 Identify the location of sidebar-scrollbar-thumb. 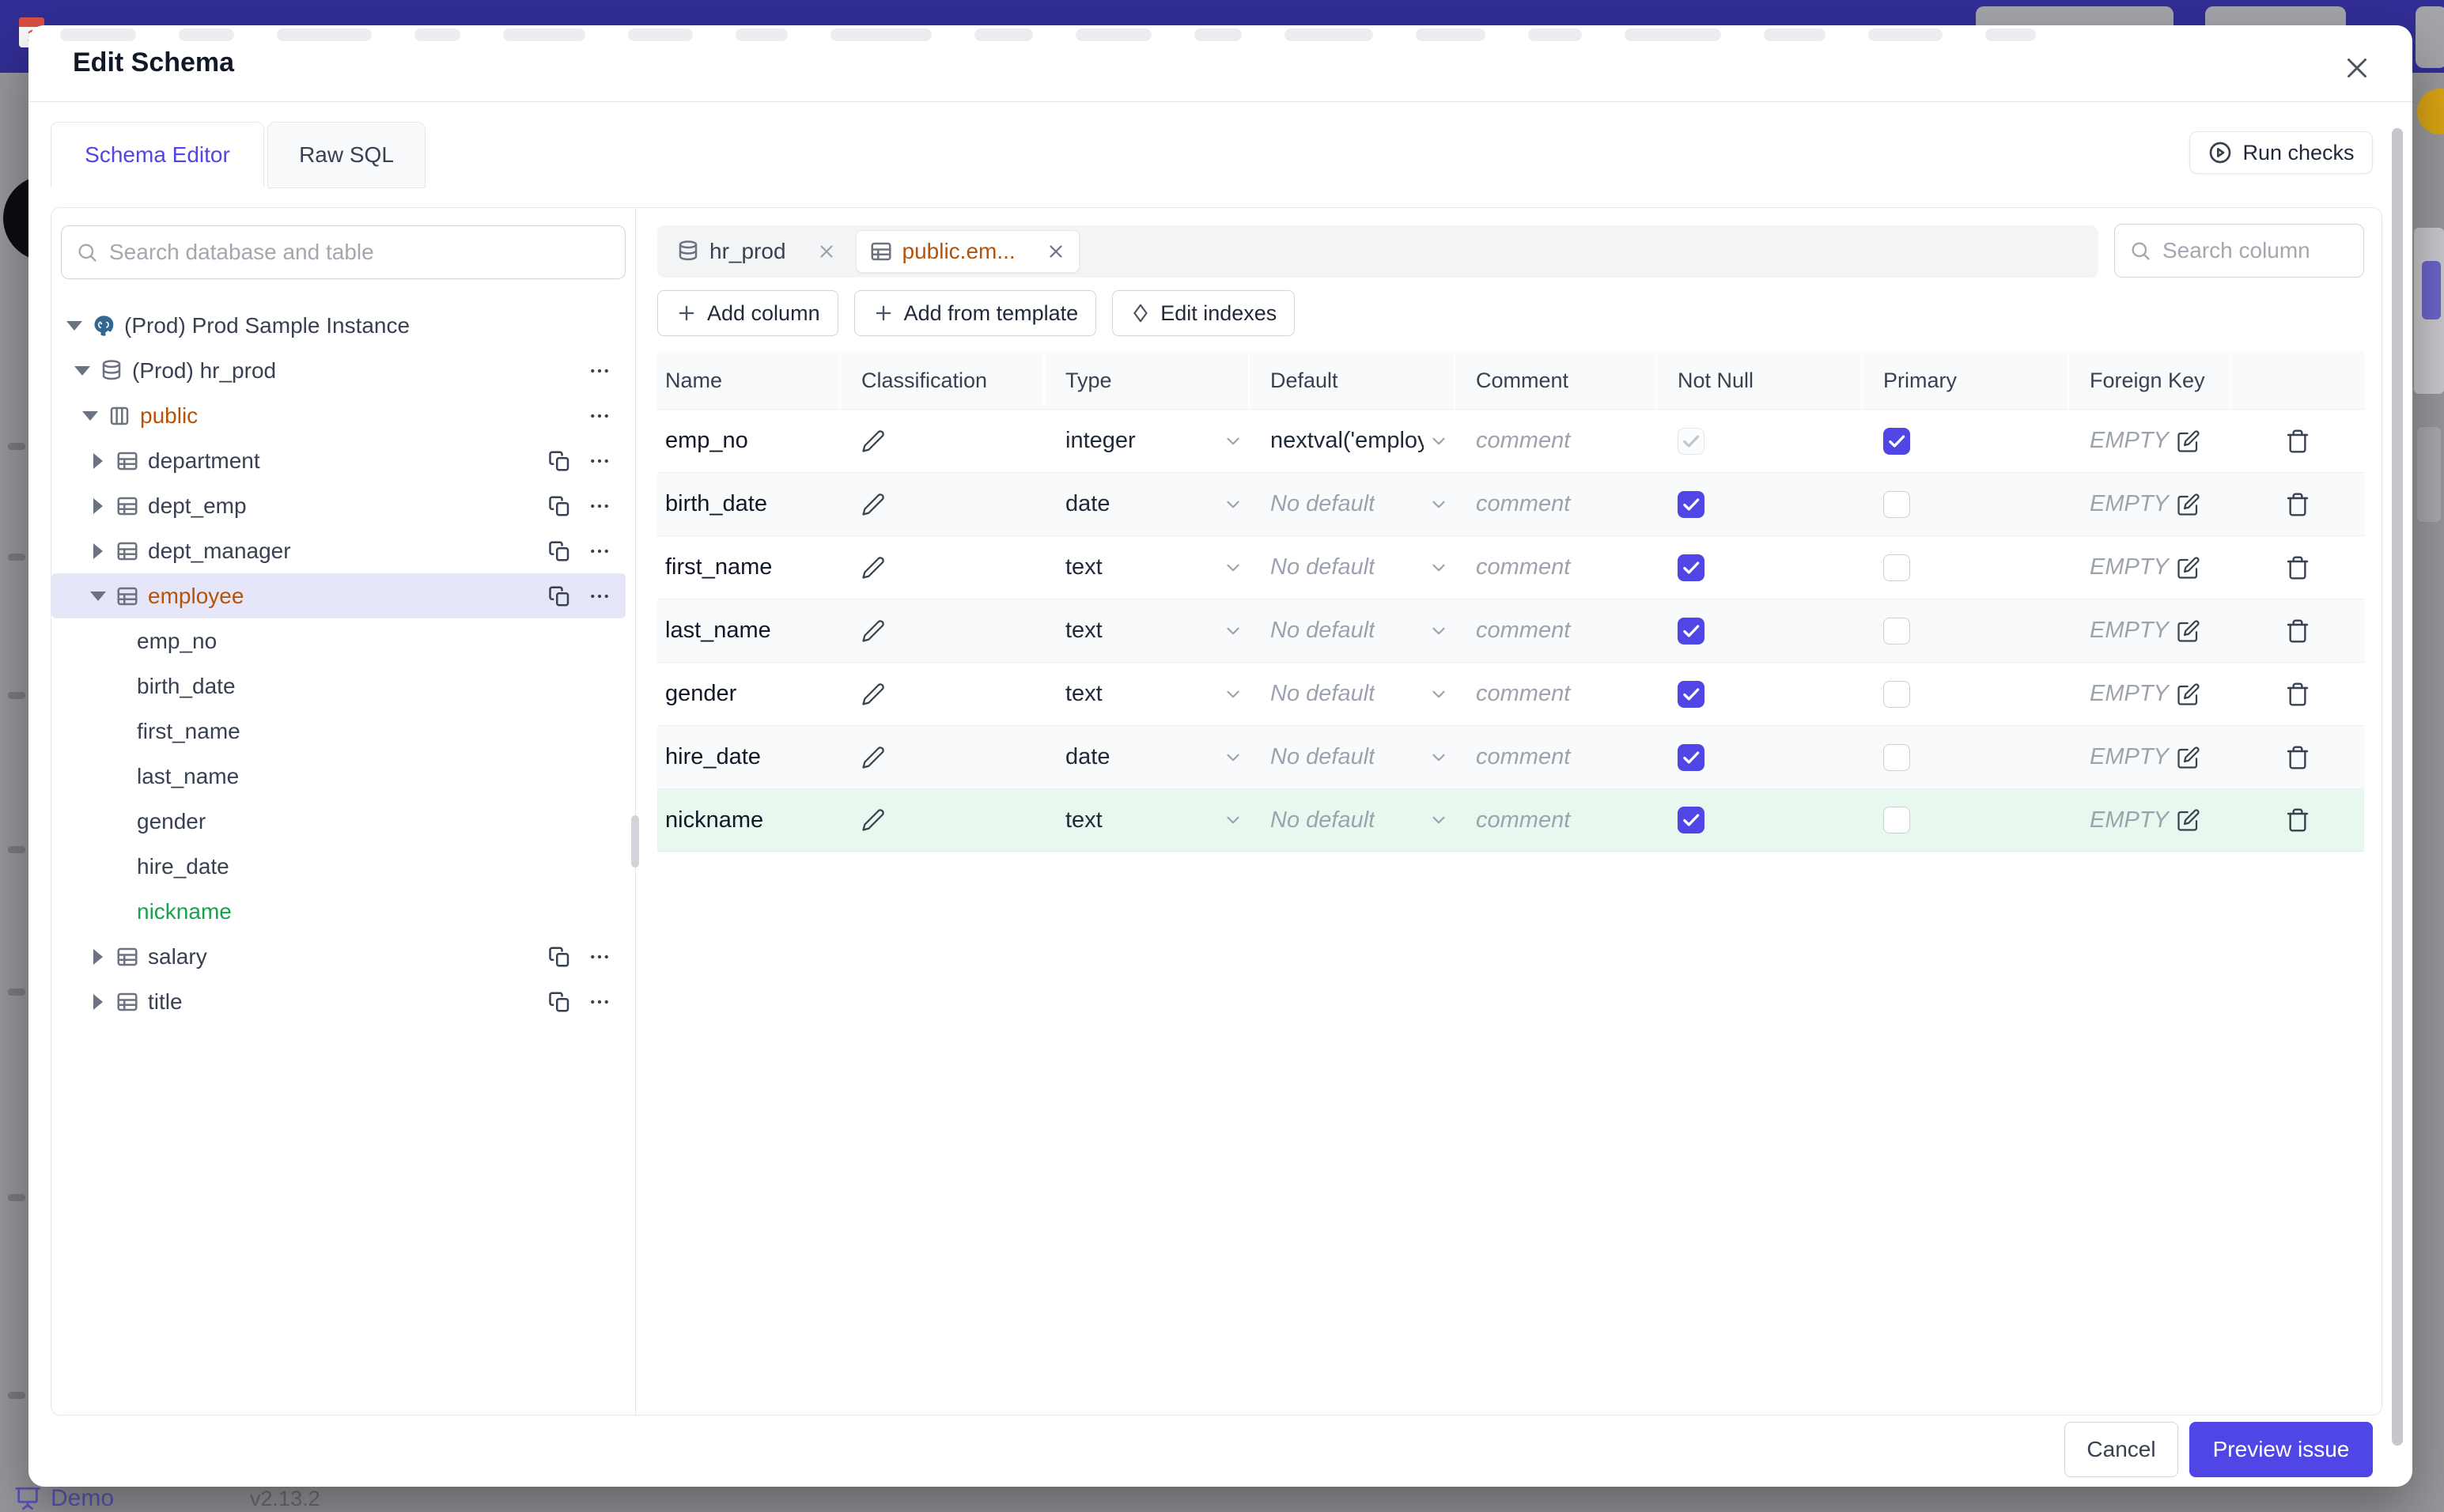
(635, 842).